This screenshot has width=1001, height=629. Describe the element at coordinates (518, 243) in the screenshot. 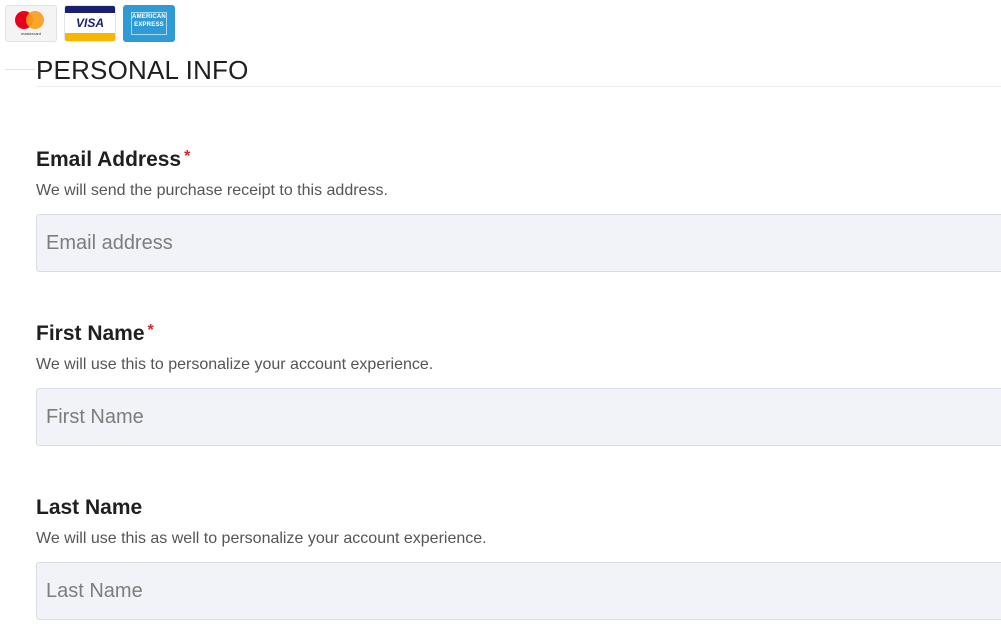

I see `email-input` at that location.